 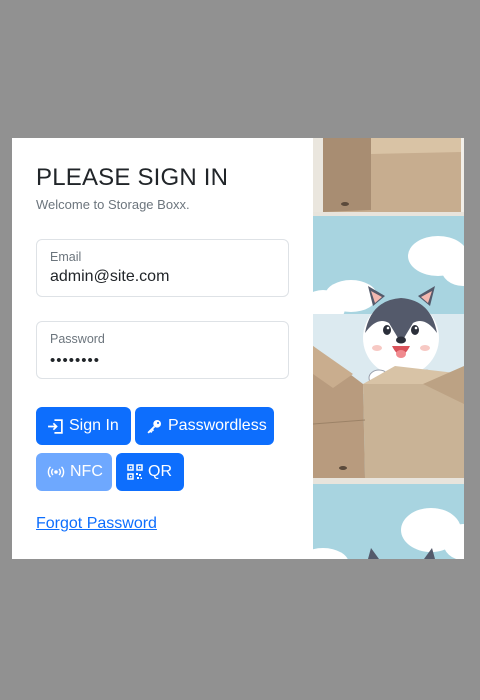 I want to click on password-value: ••••••••, so click(x=75, y=360).